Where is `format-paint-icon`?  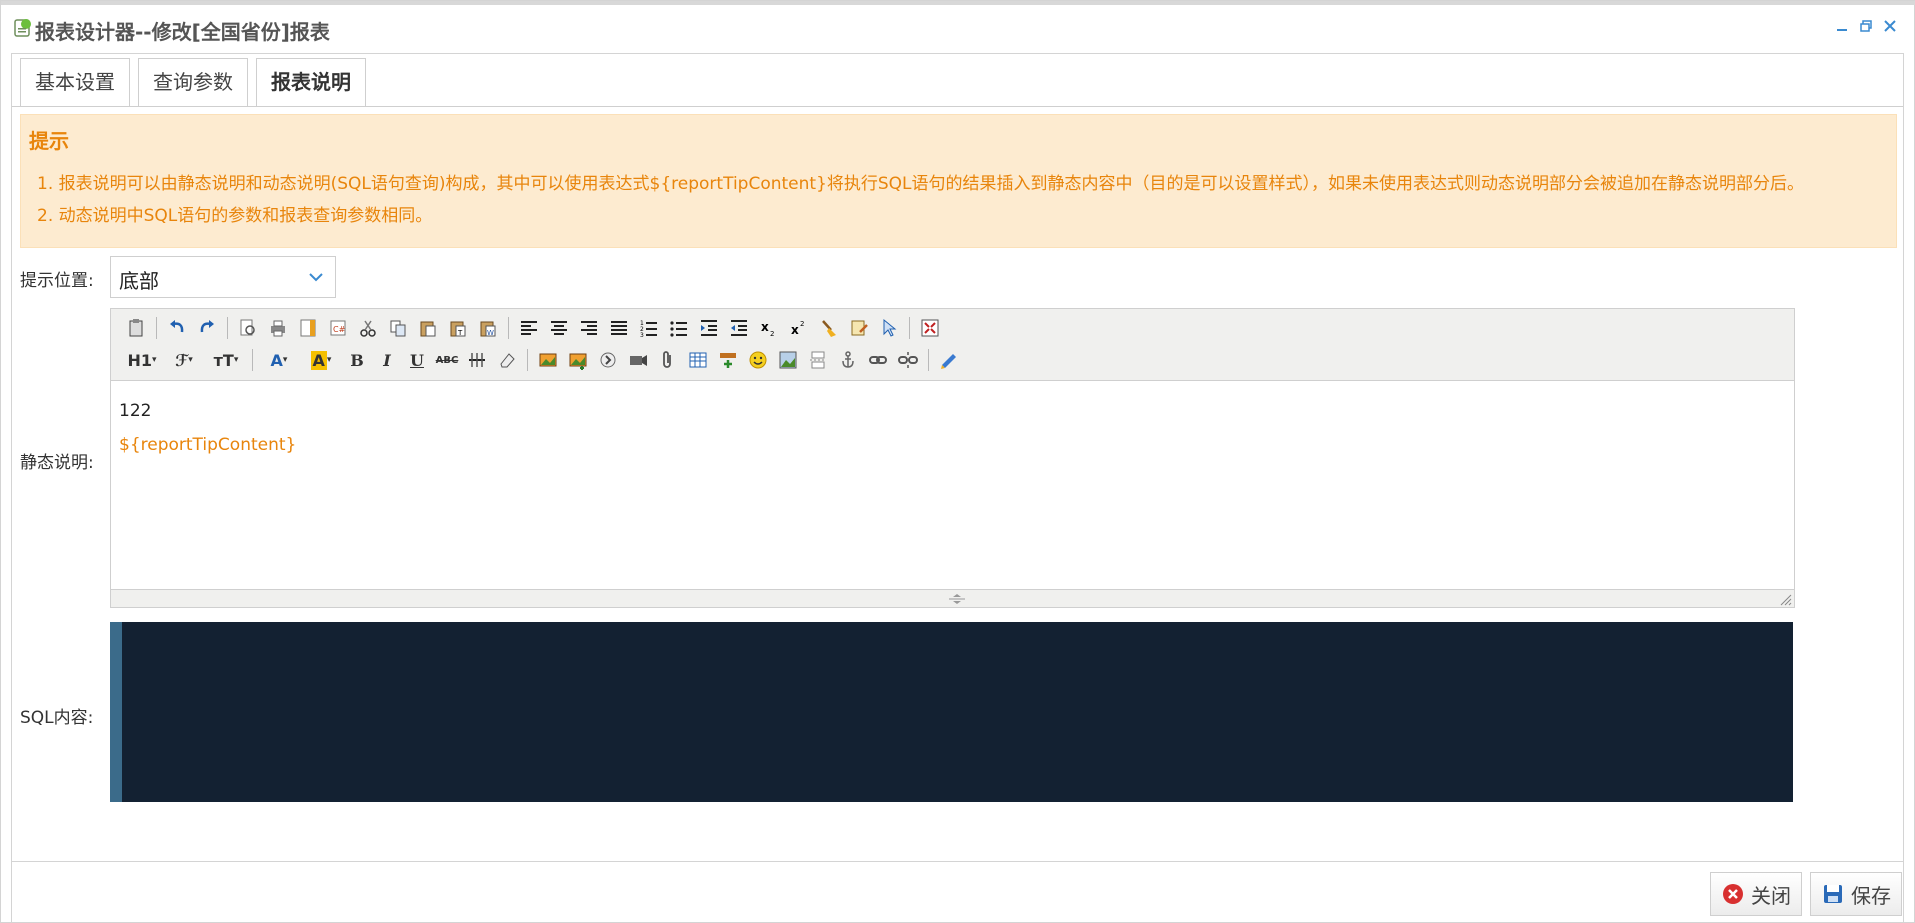
format-paint-icon is located at coordinates (859, 328).